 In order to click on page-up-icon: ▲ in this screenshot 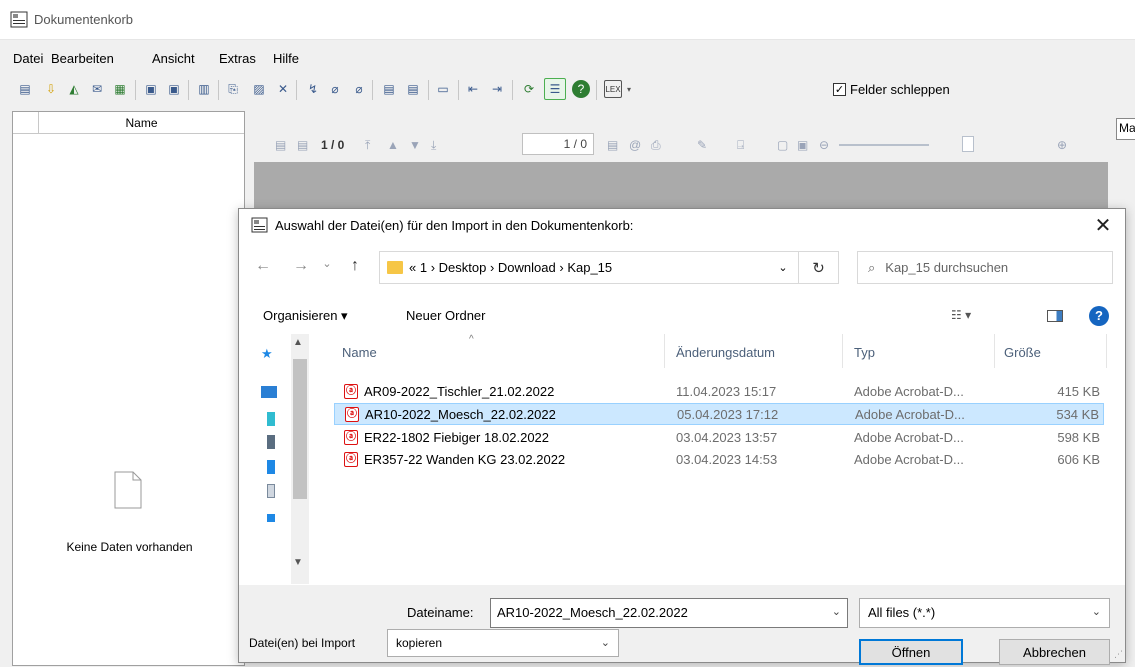, I will do `click(393, 145)`.